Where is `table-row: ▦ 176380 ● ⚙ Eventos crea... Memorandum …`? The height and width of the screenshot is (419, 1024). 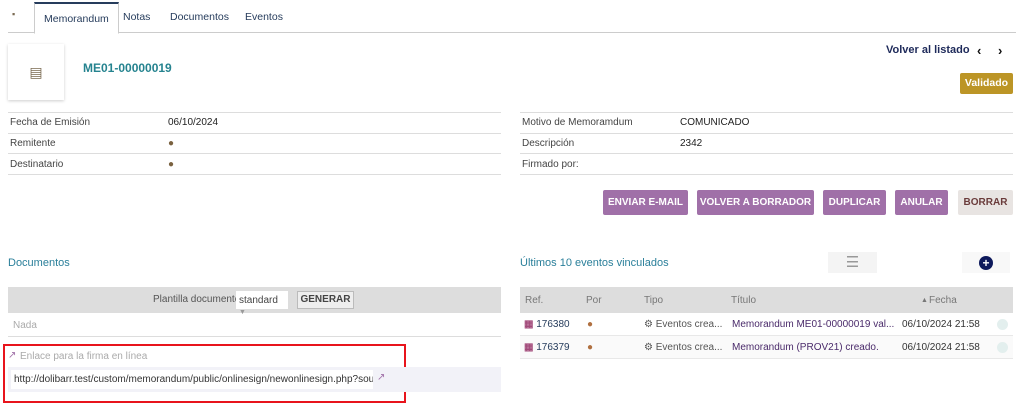 table-row: ▦ 176380 ● ⚙ Eventos crea... Memorandum … is located at coordinates (766, 324).